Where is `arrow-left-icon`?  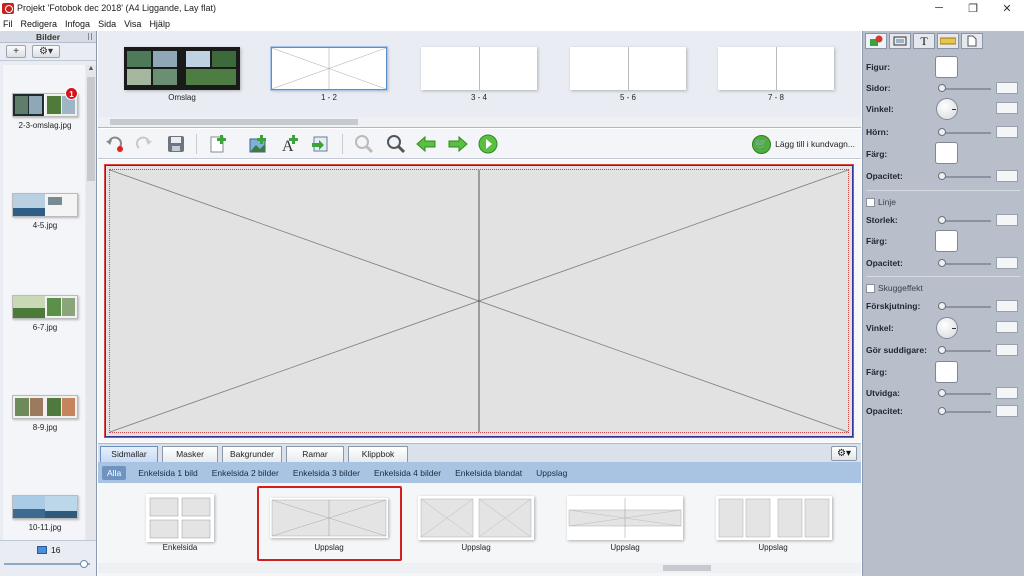
arrow-left-icon is located at coordinates (426, 144).